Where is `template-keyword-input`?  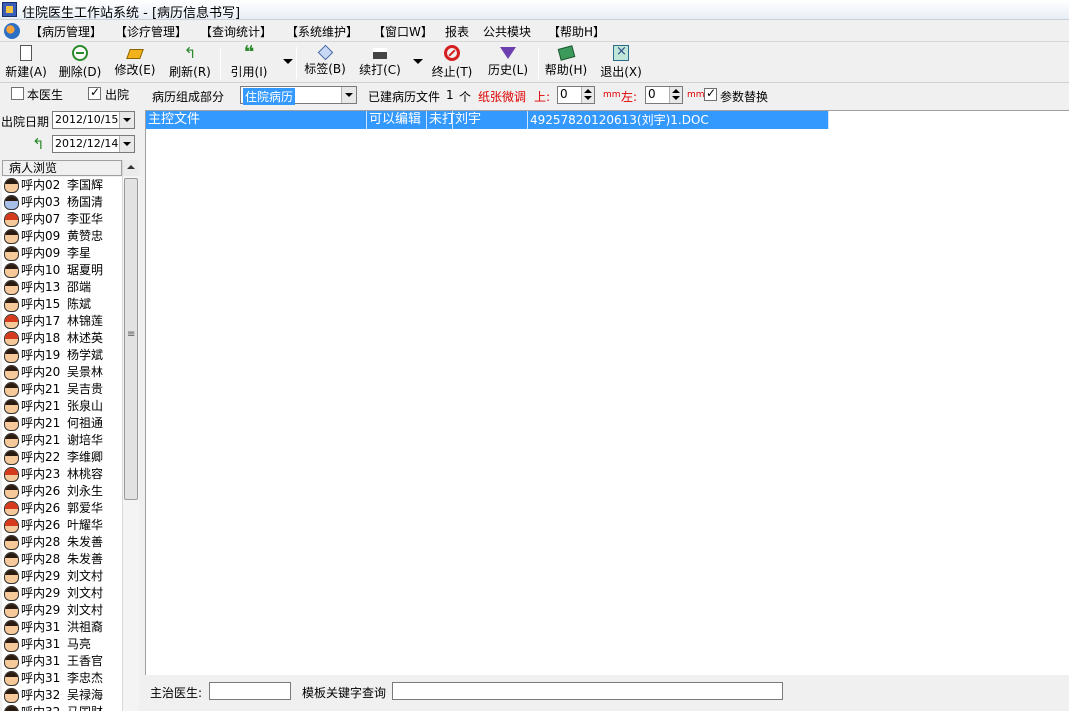 template-keyword-input is located at coordinates (587, 691).